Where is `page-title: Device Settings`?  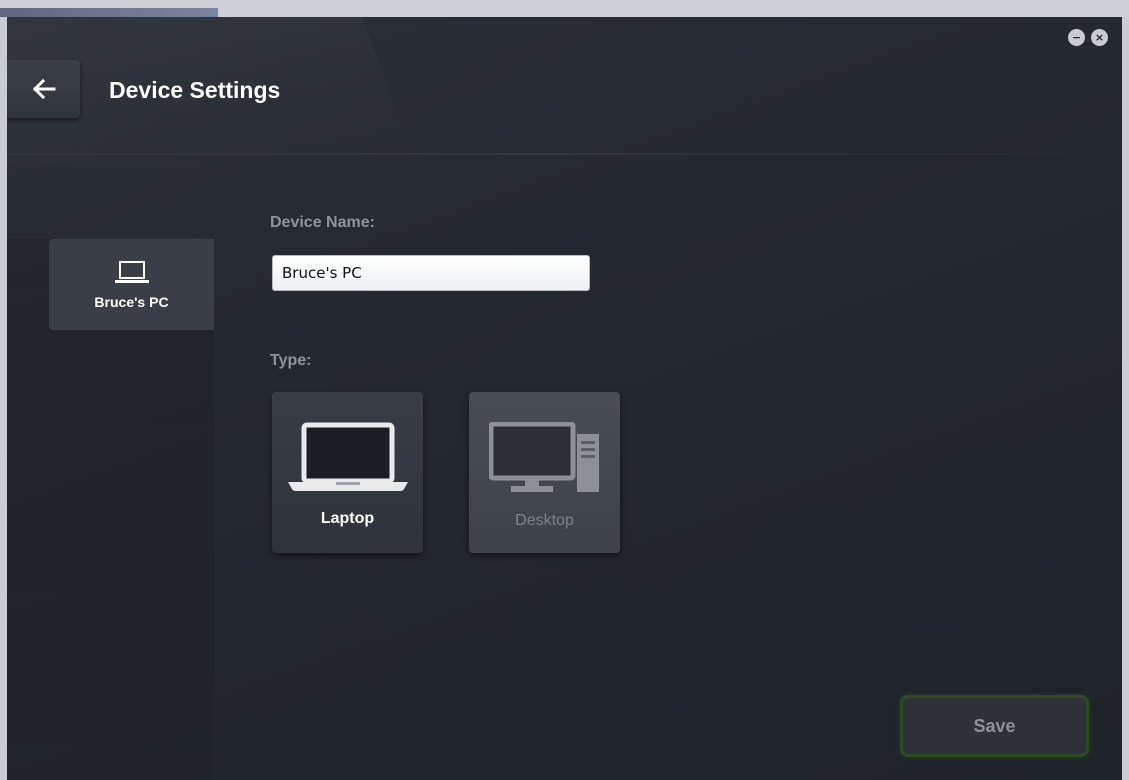 page-title: Device Settings is located at coordinates (195, 90).